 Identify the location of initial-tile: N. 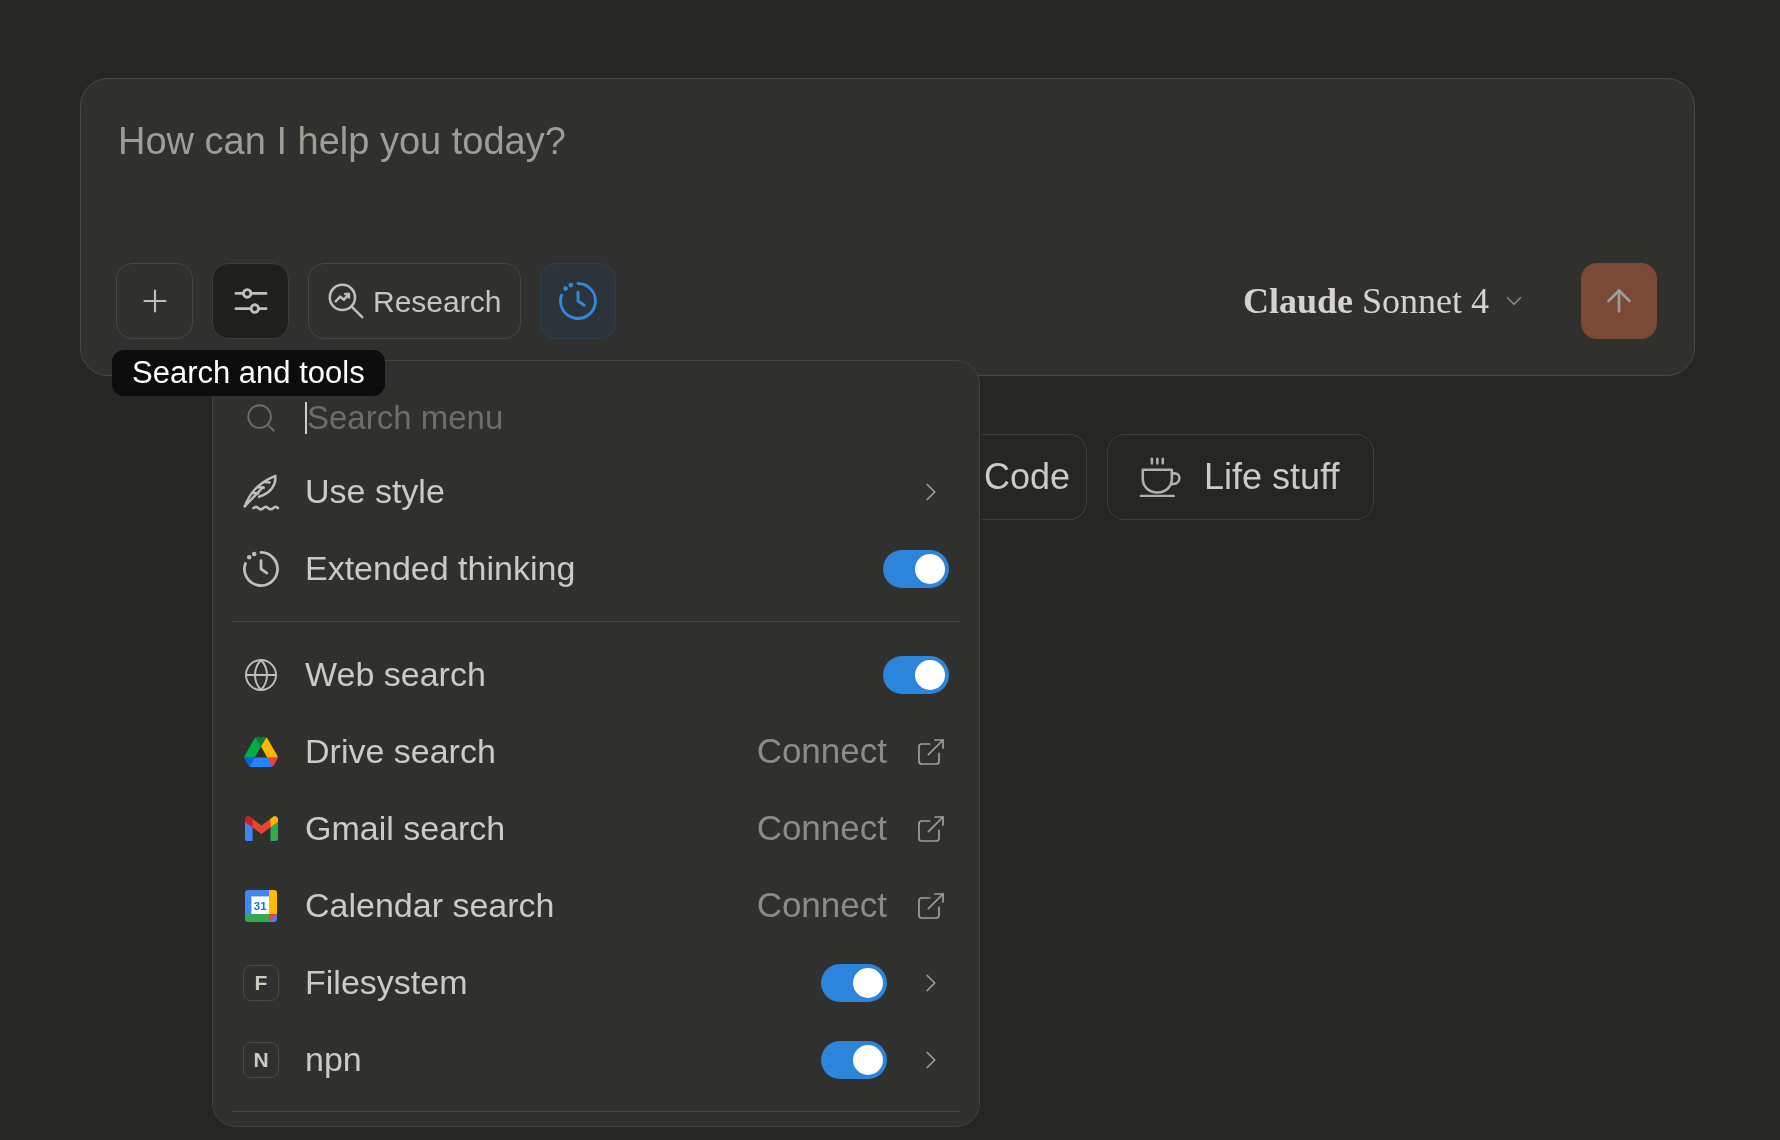
(261, 1059).